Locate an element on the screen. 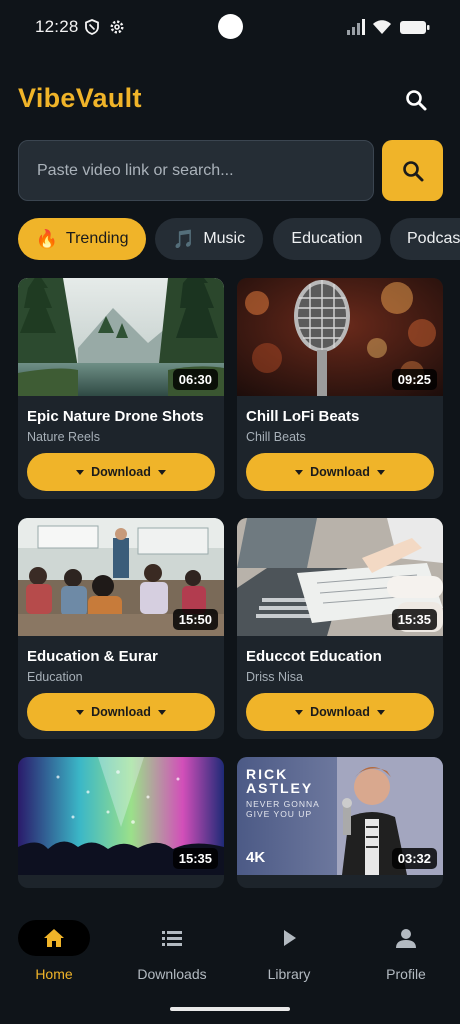  nav-library: Library is located at coordinates (289, 955).